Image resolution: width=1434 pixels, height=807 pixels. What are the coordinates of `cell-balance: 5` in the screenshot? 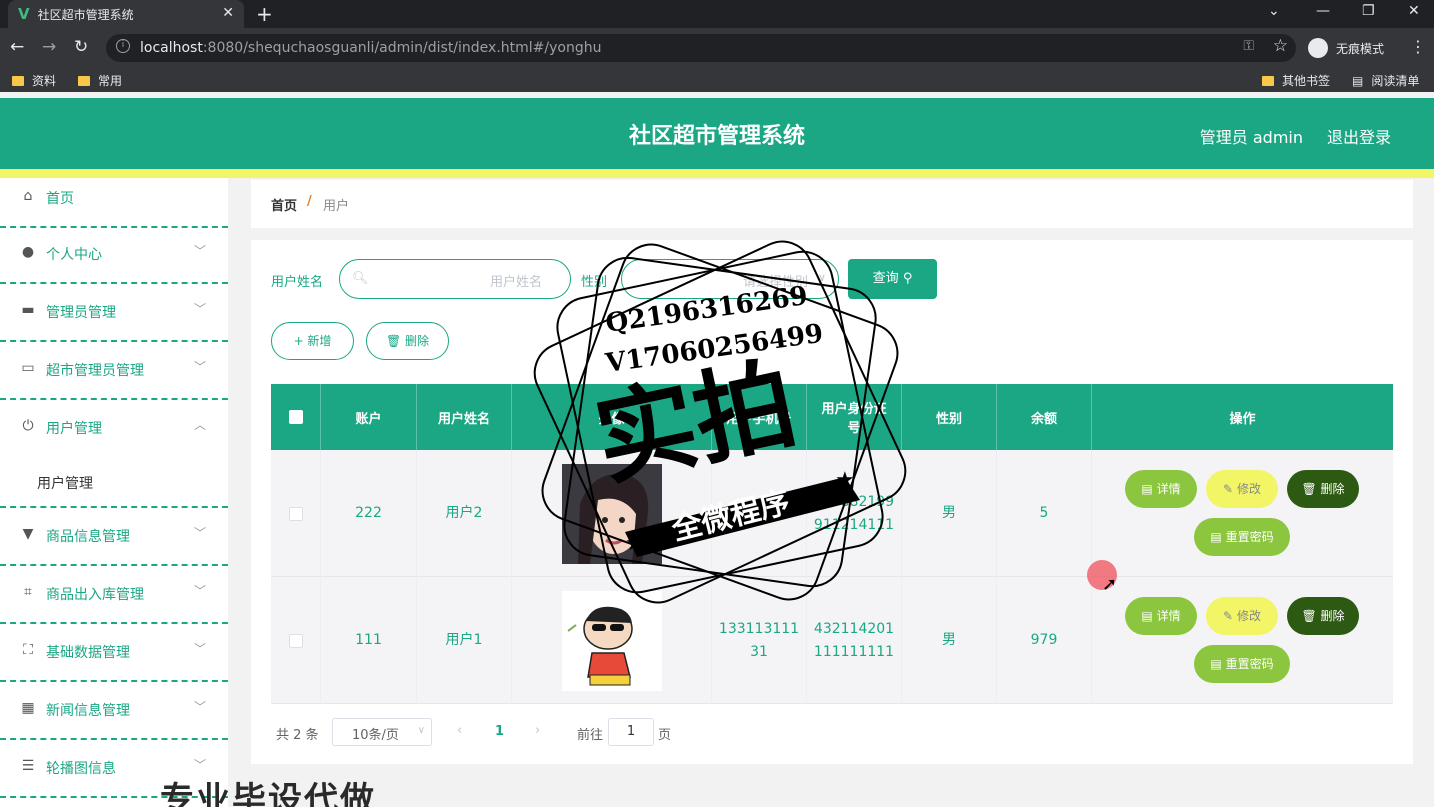 It's located at (1044, 513).